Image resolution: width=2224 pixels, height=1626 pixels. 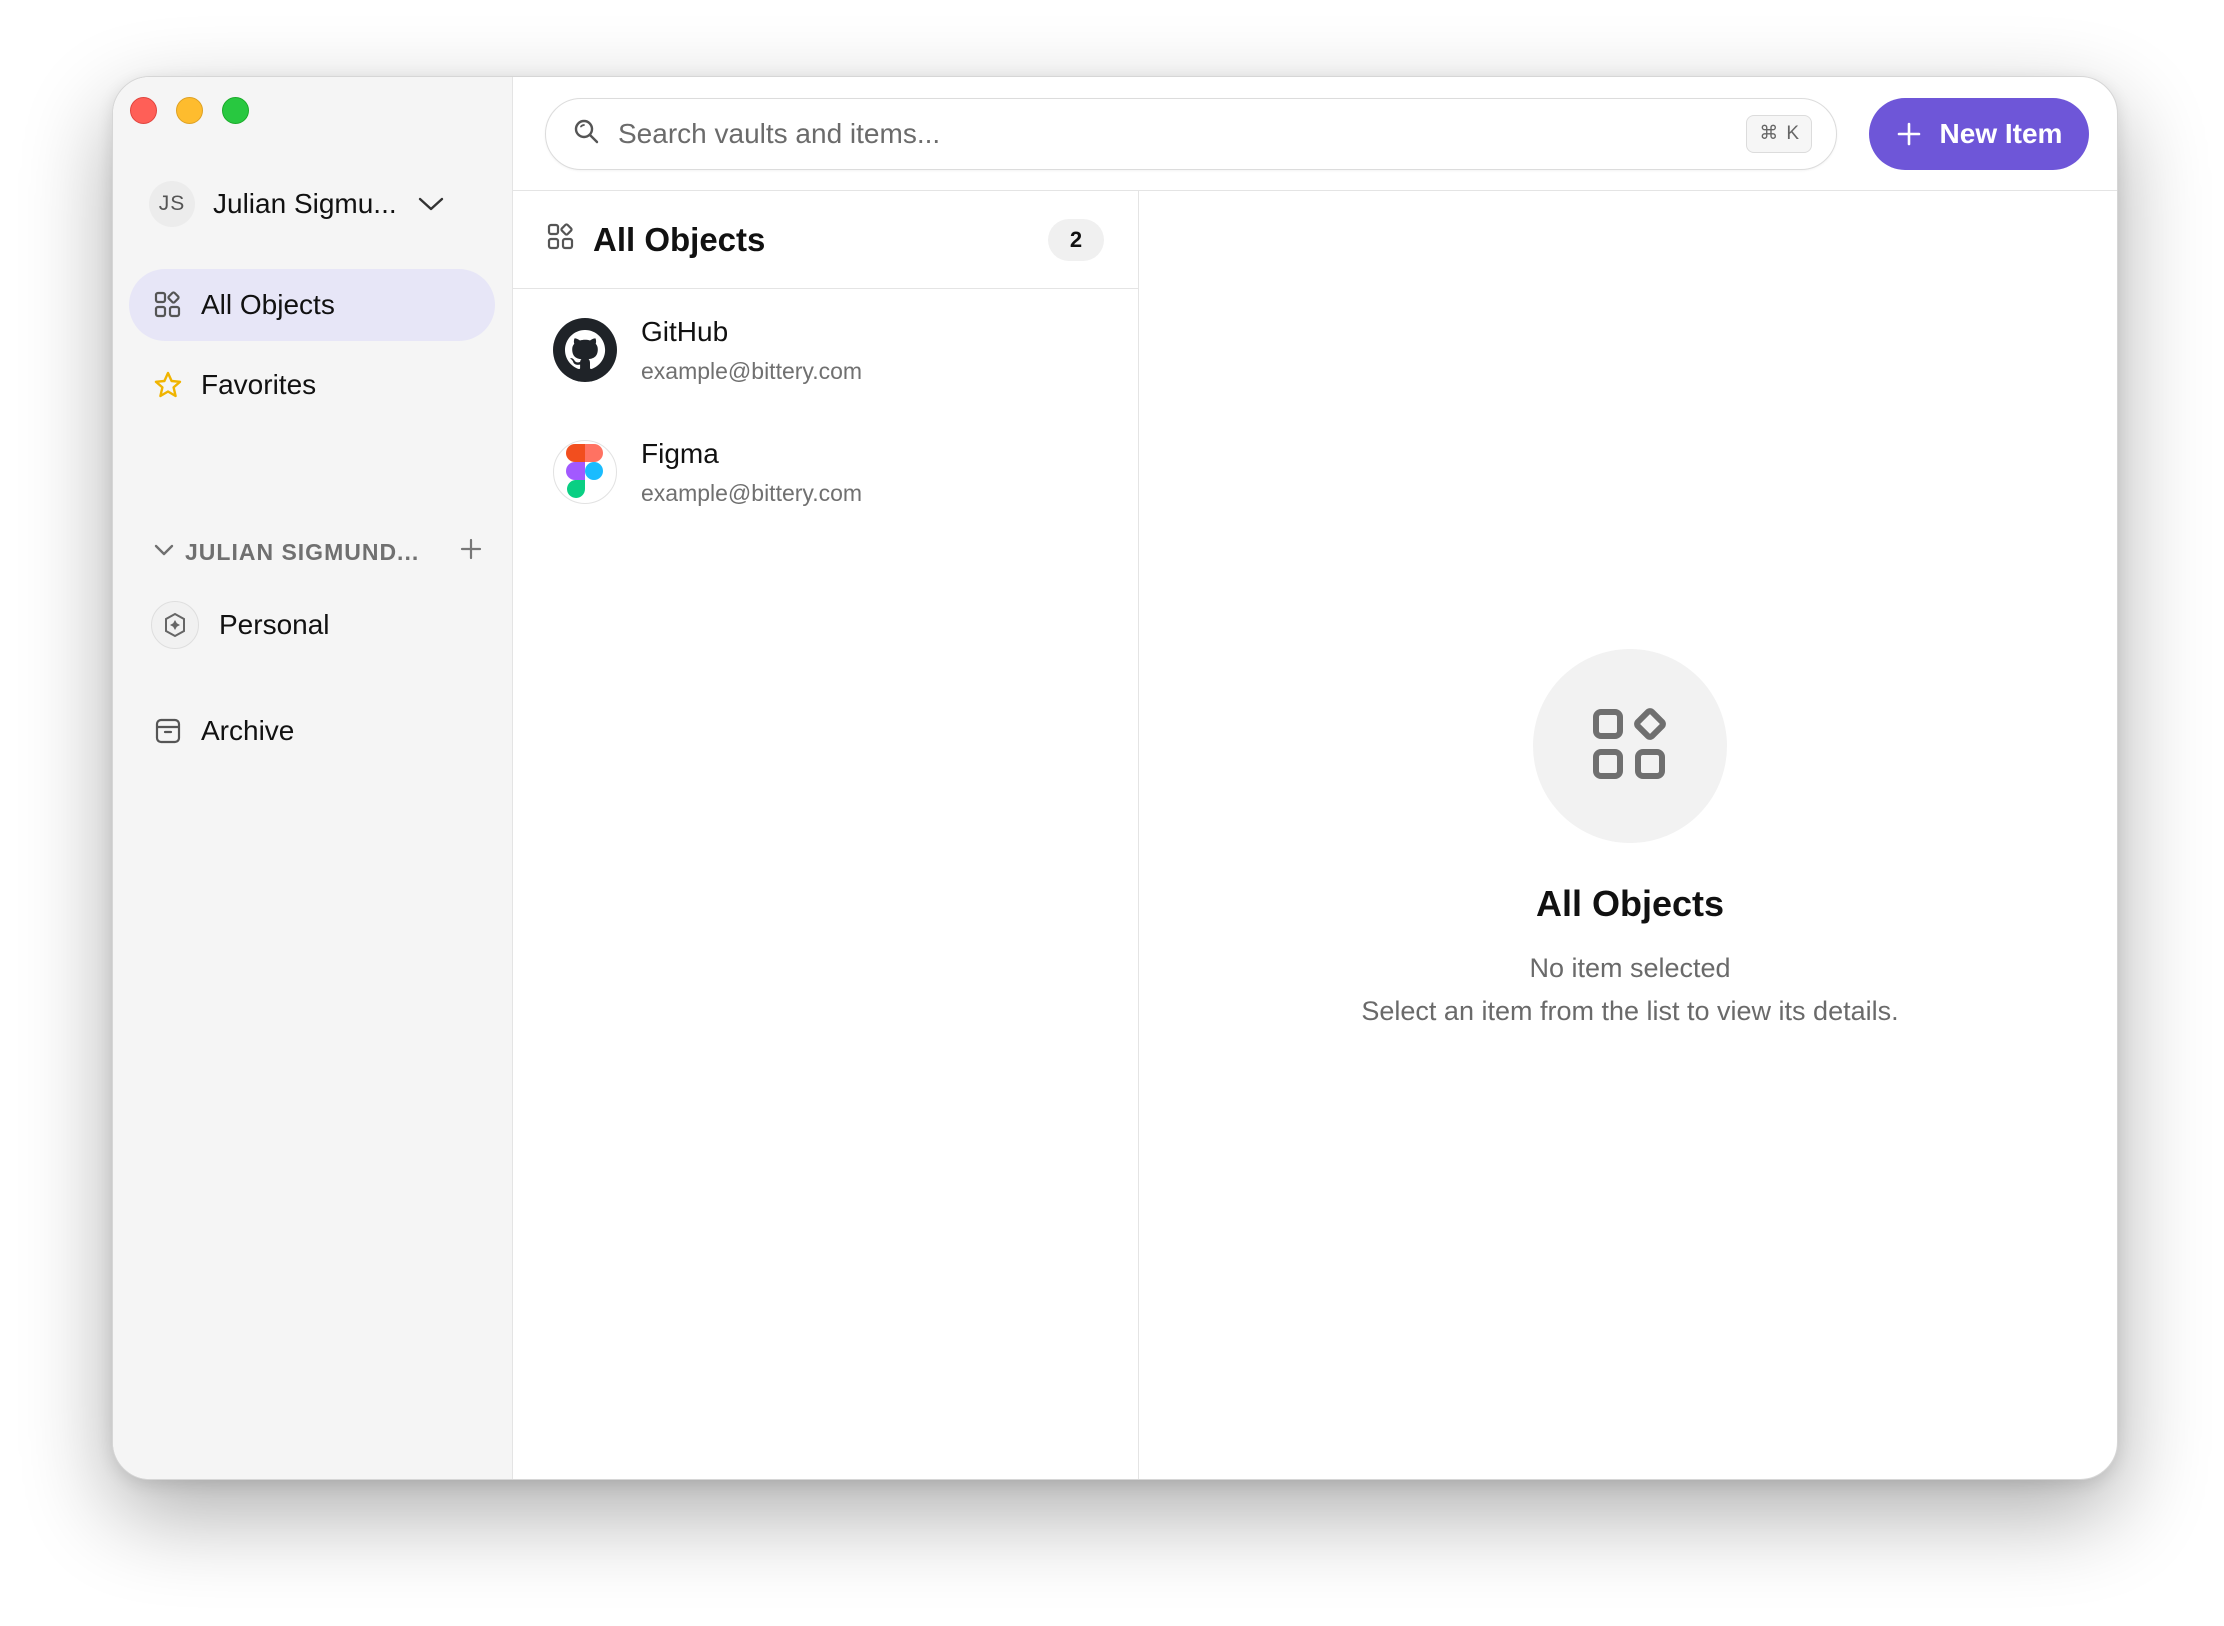 I want to click on empty-state-title: All Objects, so click(x=1630, y=903).